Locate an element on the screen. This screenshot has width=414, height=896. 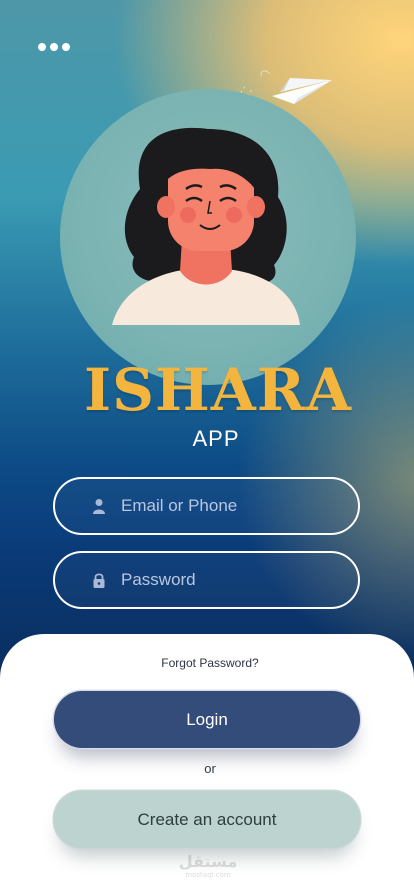
or-divider-label: or is located at coordinates (210, 768).